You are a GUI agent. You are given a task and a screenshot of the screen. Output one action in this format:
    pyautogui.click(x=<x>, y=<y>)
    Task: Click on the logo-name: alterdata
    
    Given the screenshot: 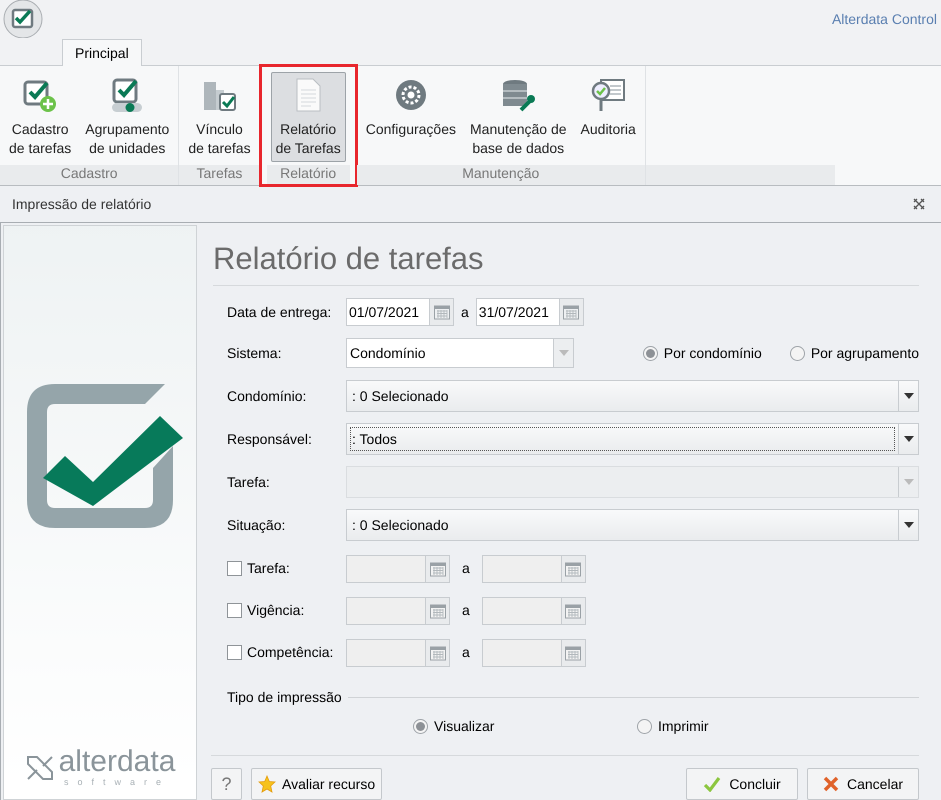 What is the action you would take?
    pyautogui.click(x=117, y=762)
    